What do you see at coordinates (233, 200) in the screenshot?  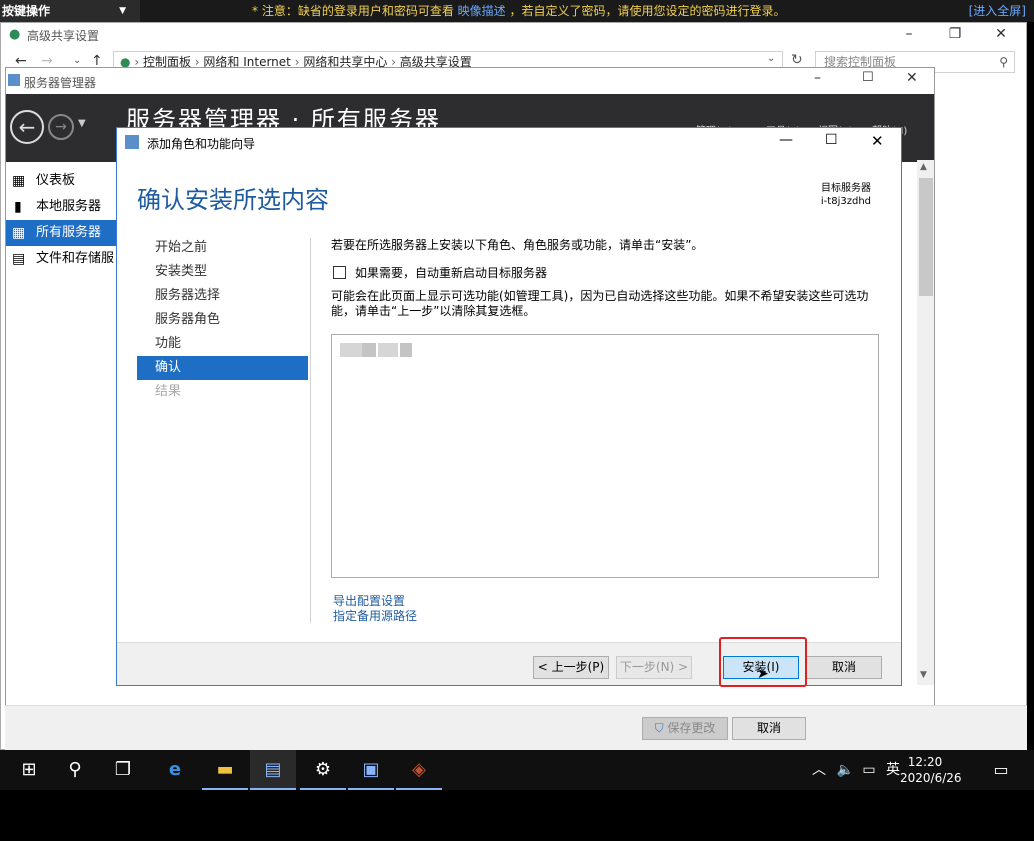 I see `wizard-heading: 确认安装所选内容` at bounding box center [233, 200].